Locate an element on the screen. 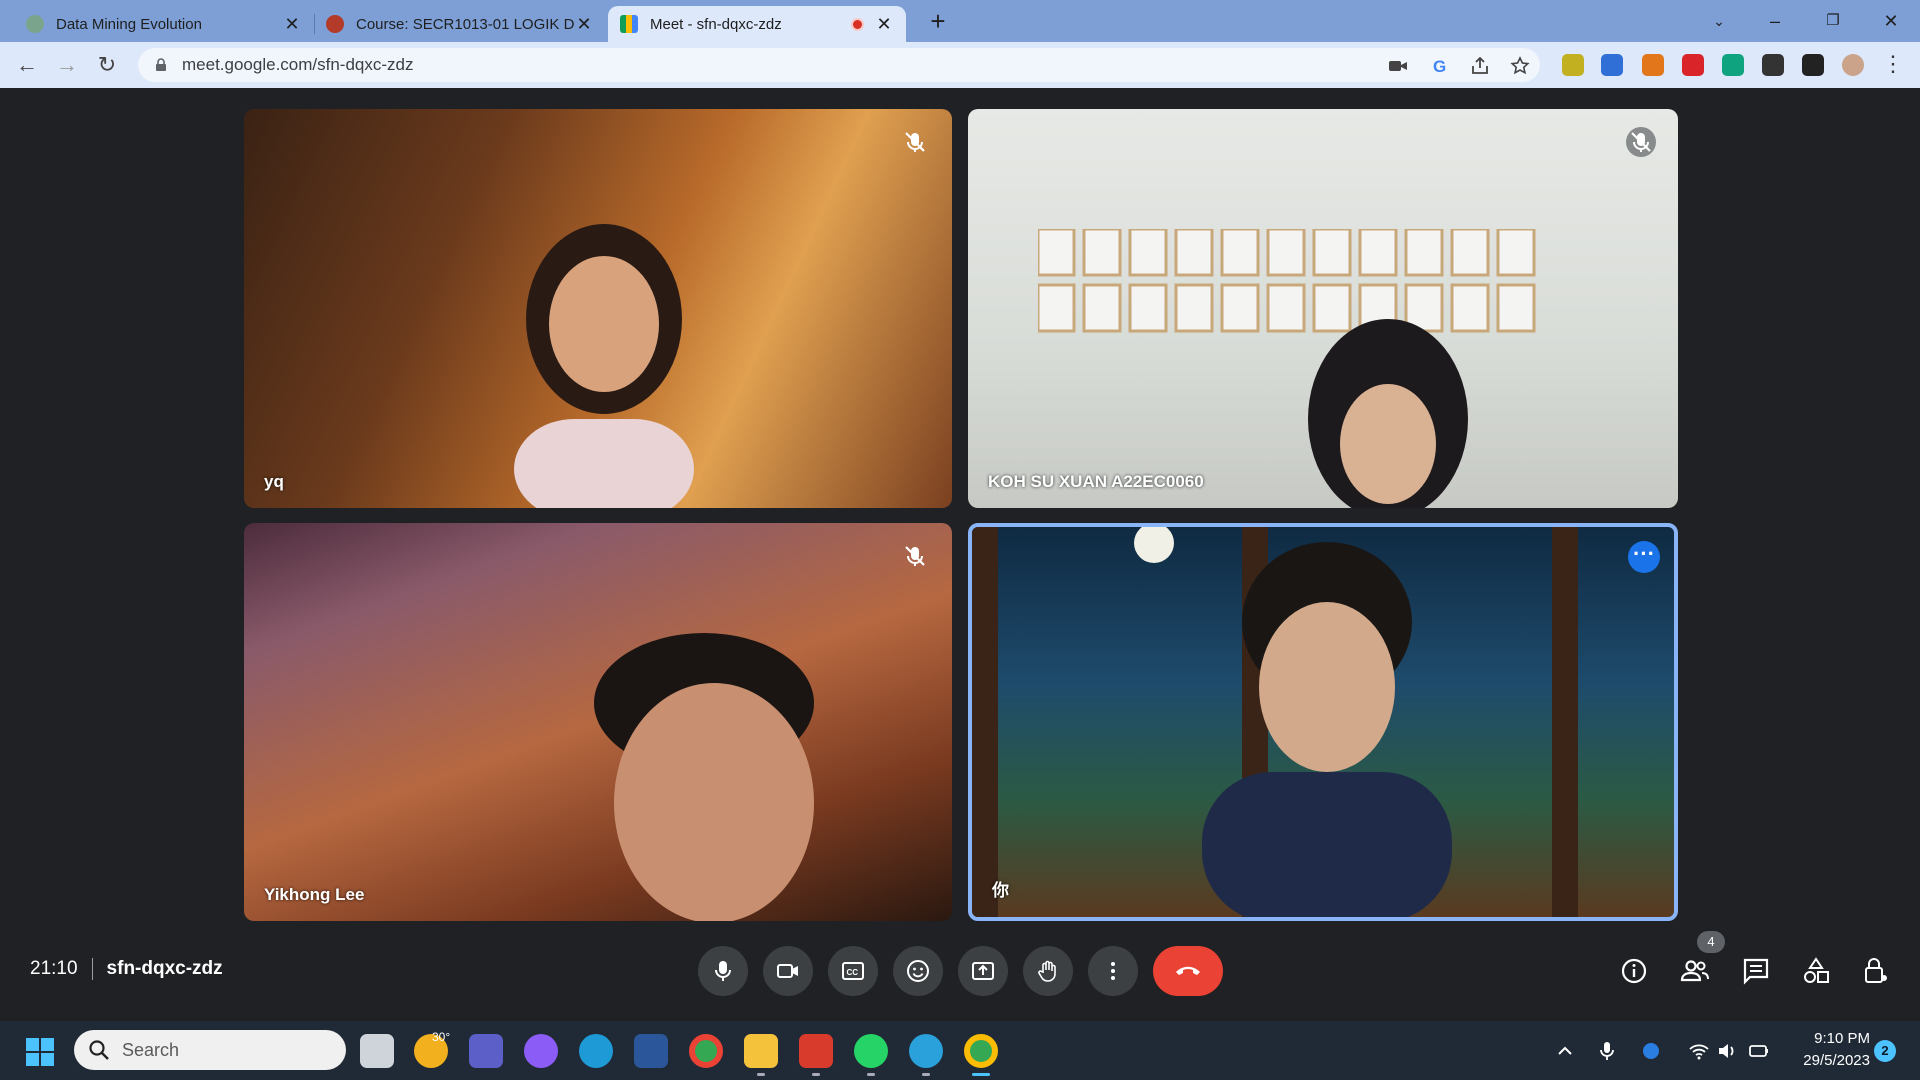 Image resolution: width=1920 pixels, height=1080 pixels. tab-meet: Meet - sfn-dqxc-zdz ✕ is located at coordinates (757, 24).